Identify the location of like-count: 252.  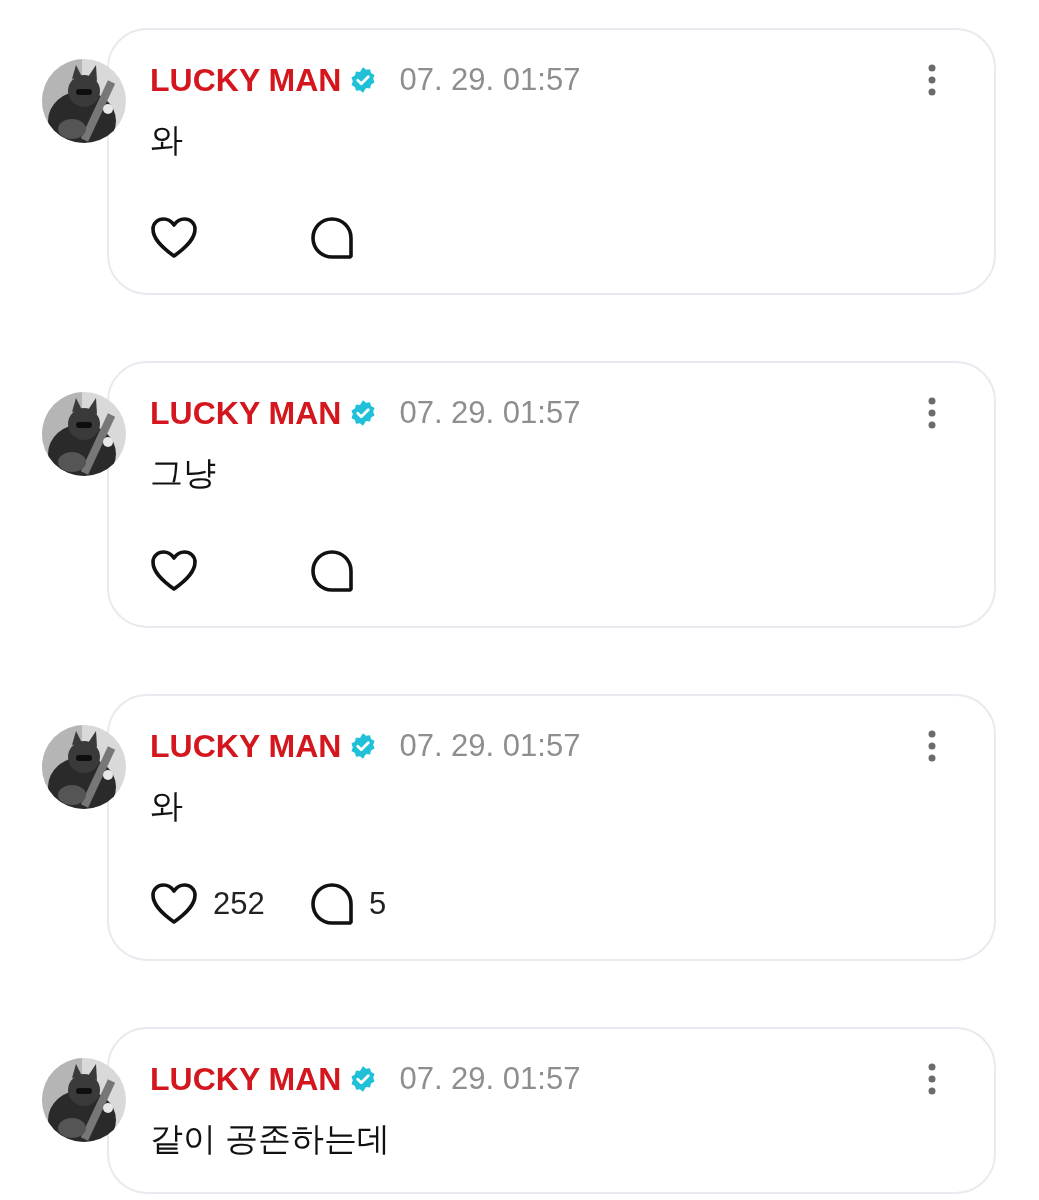
(239, 904).